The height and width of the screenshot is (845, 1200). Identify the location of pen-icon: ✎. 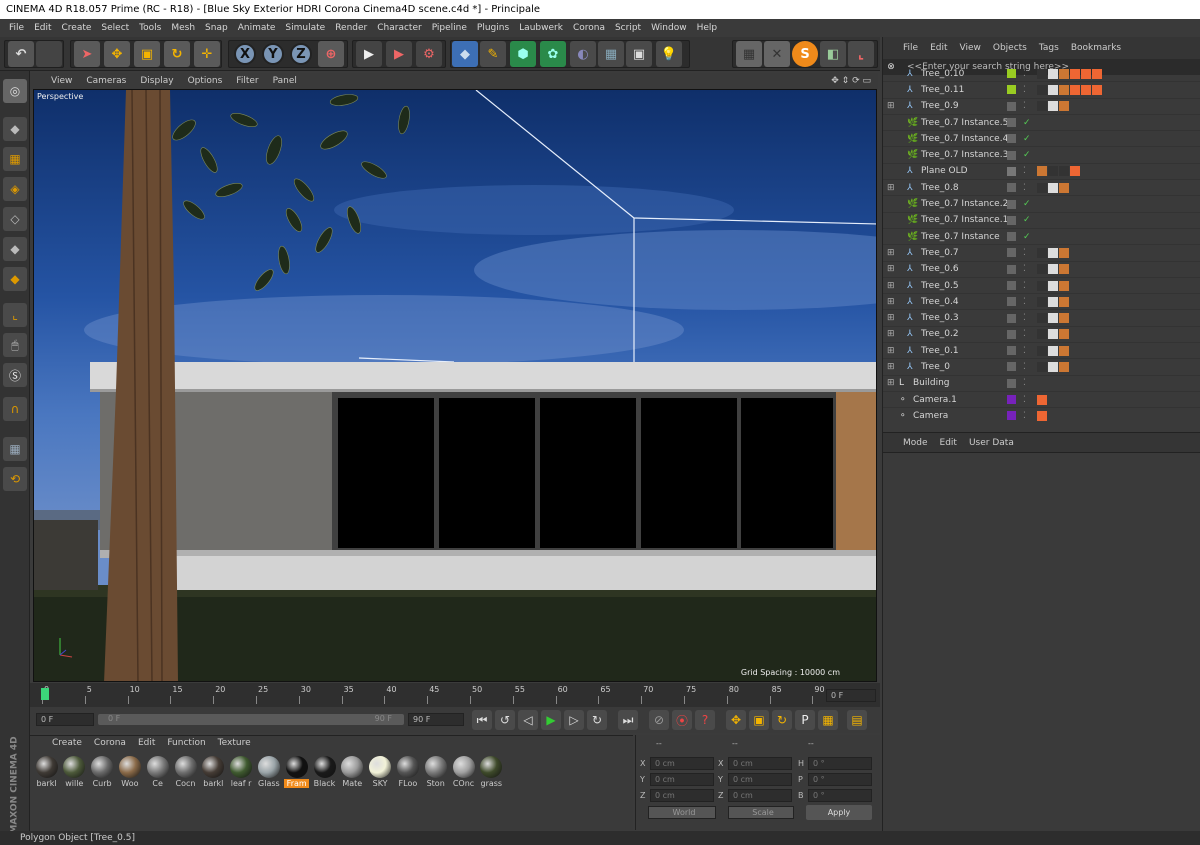
(493, 54).